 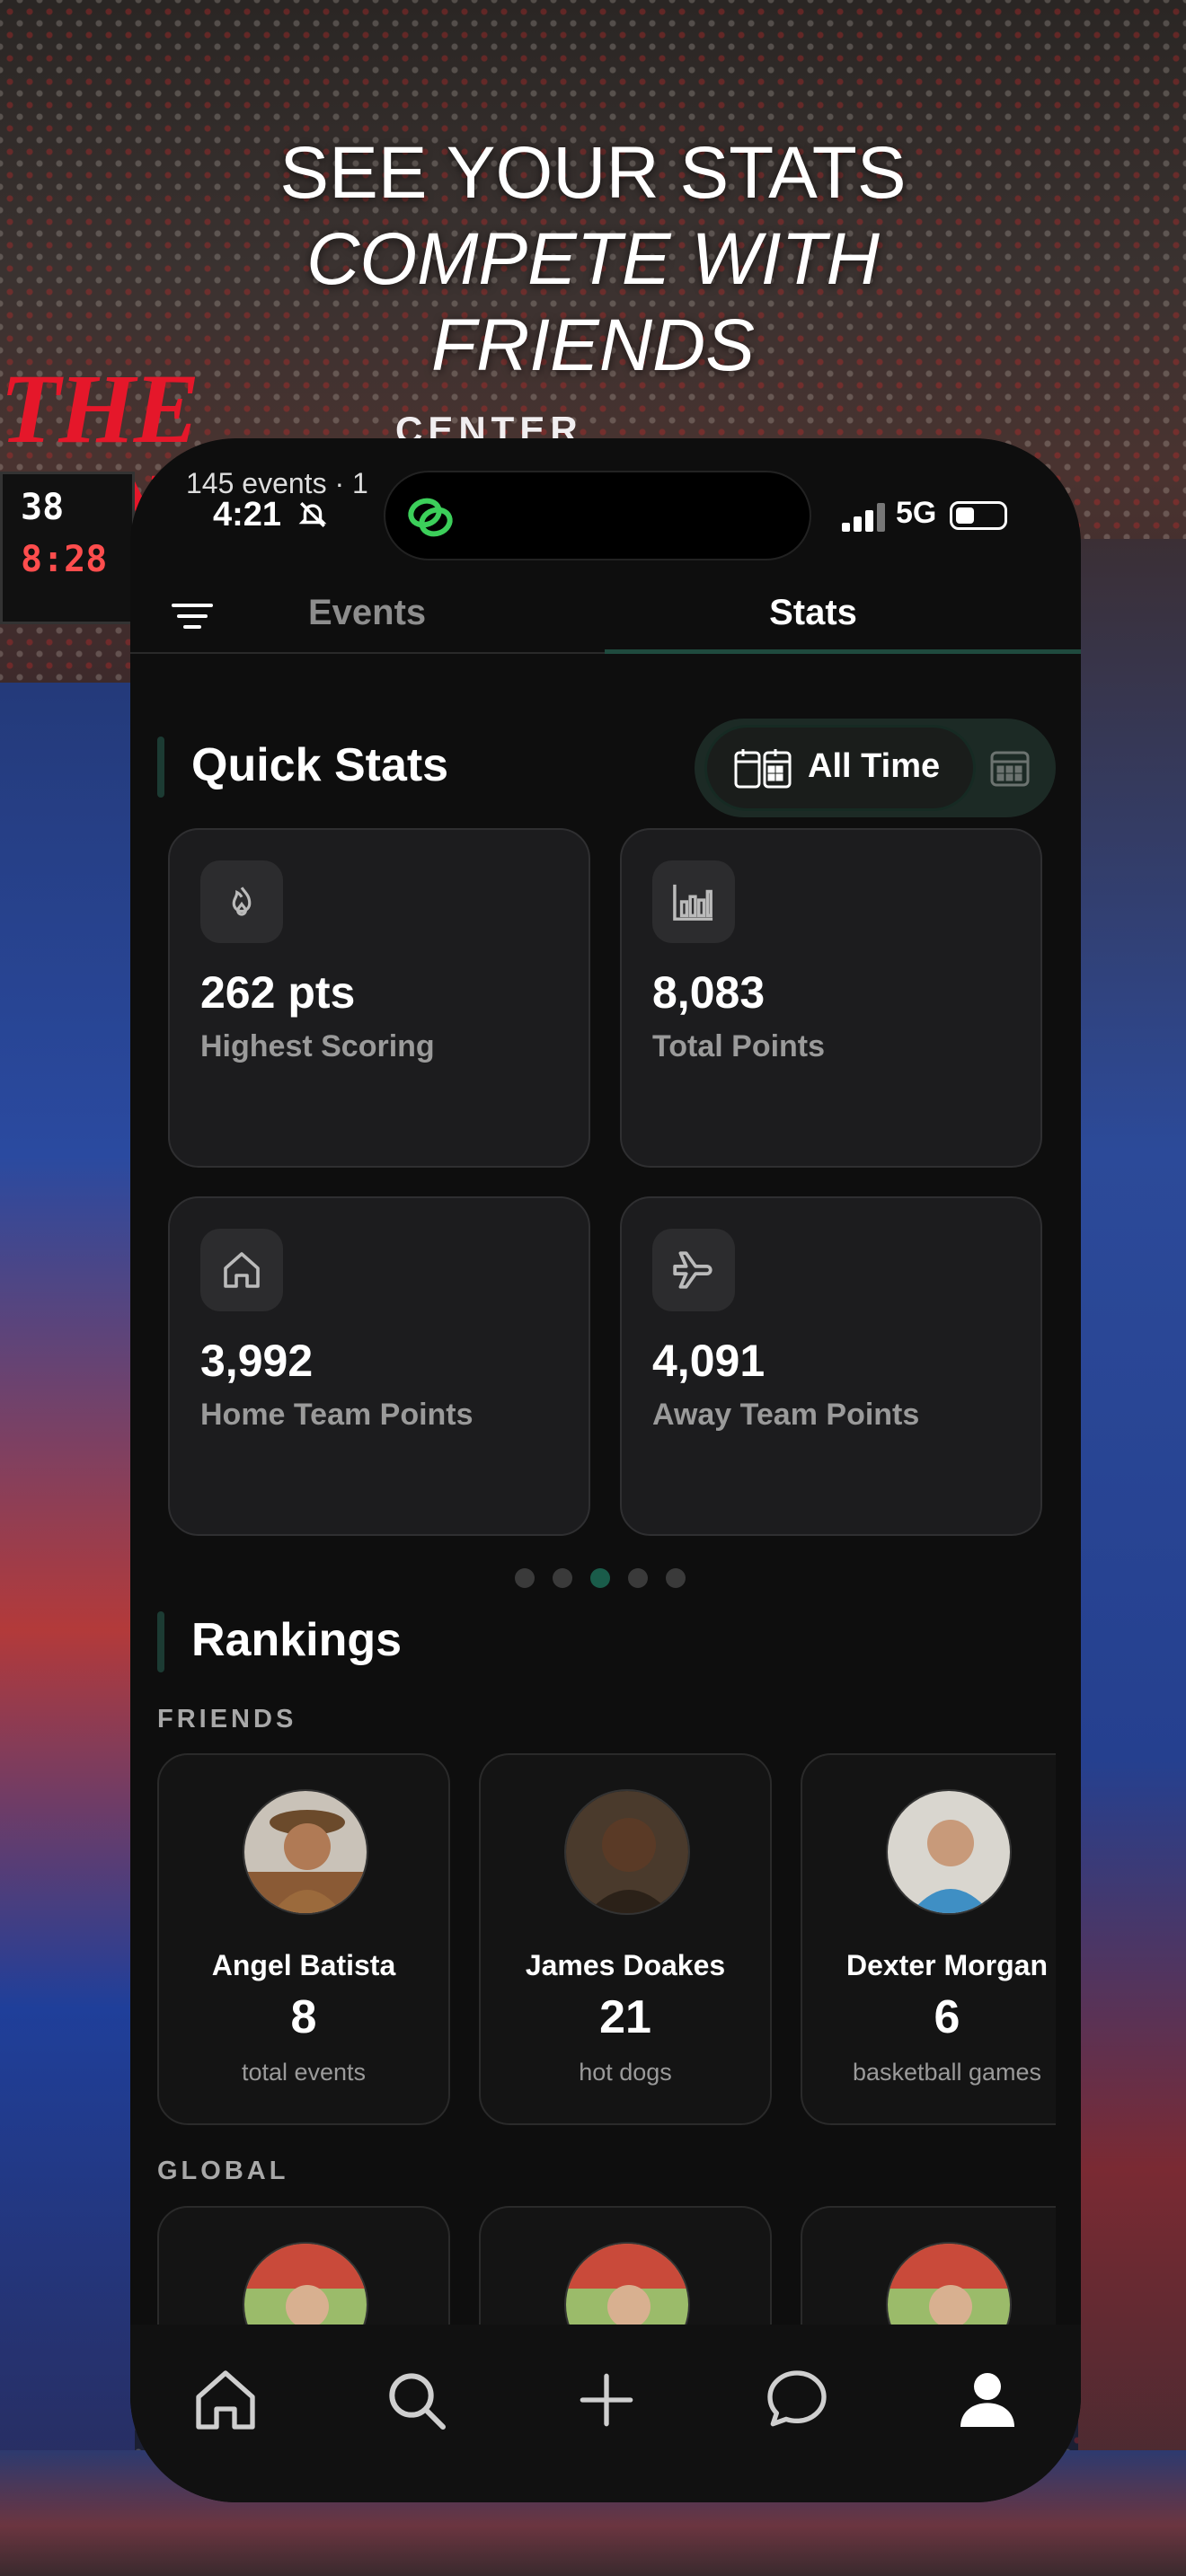 What do you see at coordinates (625, 2072) in the screenshot?
I see `friend-unit: hot dogs` at bounding box center [625, 2072].